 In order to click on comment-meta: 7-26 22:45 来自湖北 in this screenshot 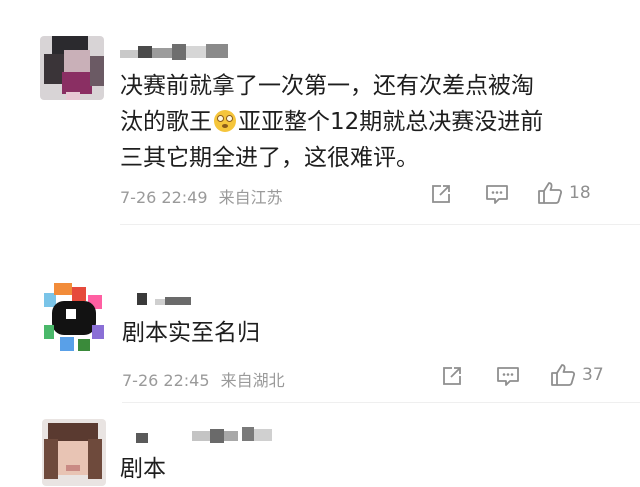, I will do `click(203, 379)`.